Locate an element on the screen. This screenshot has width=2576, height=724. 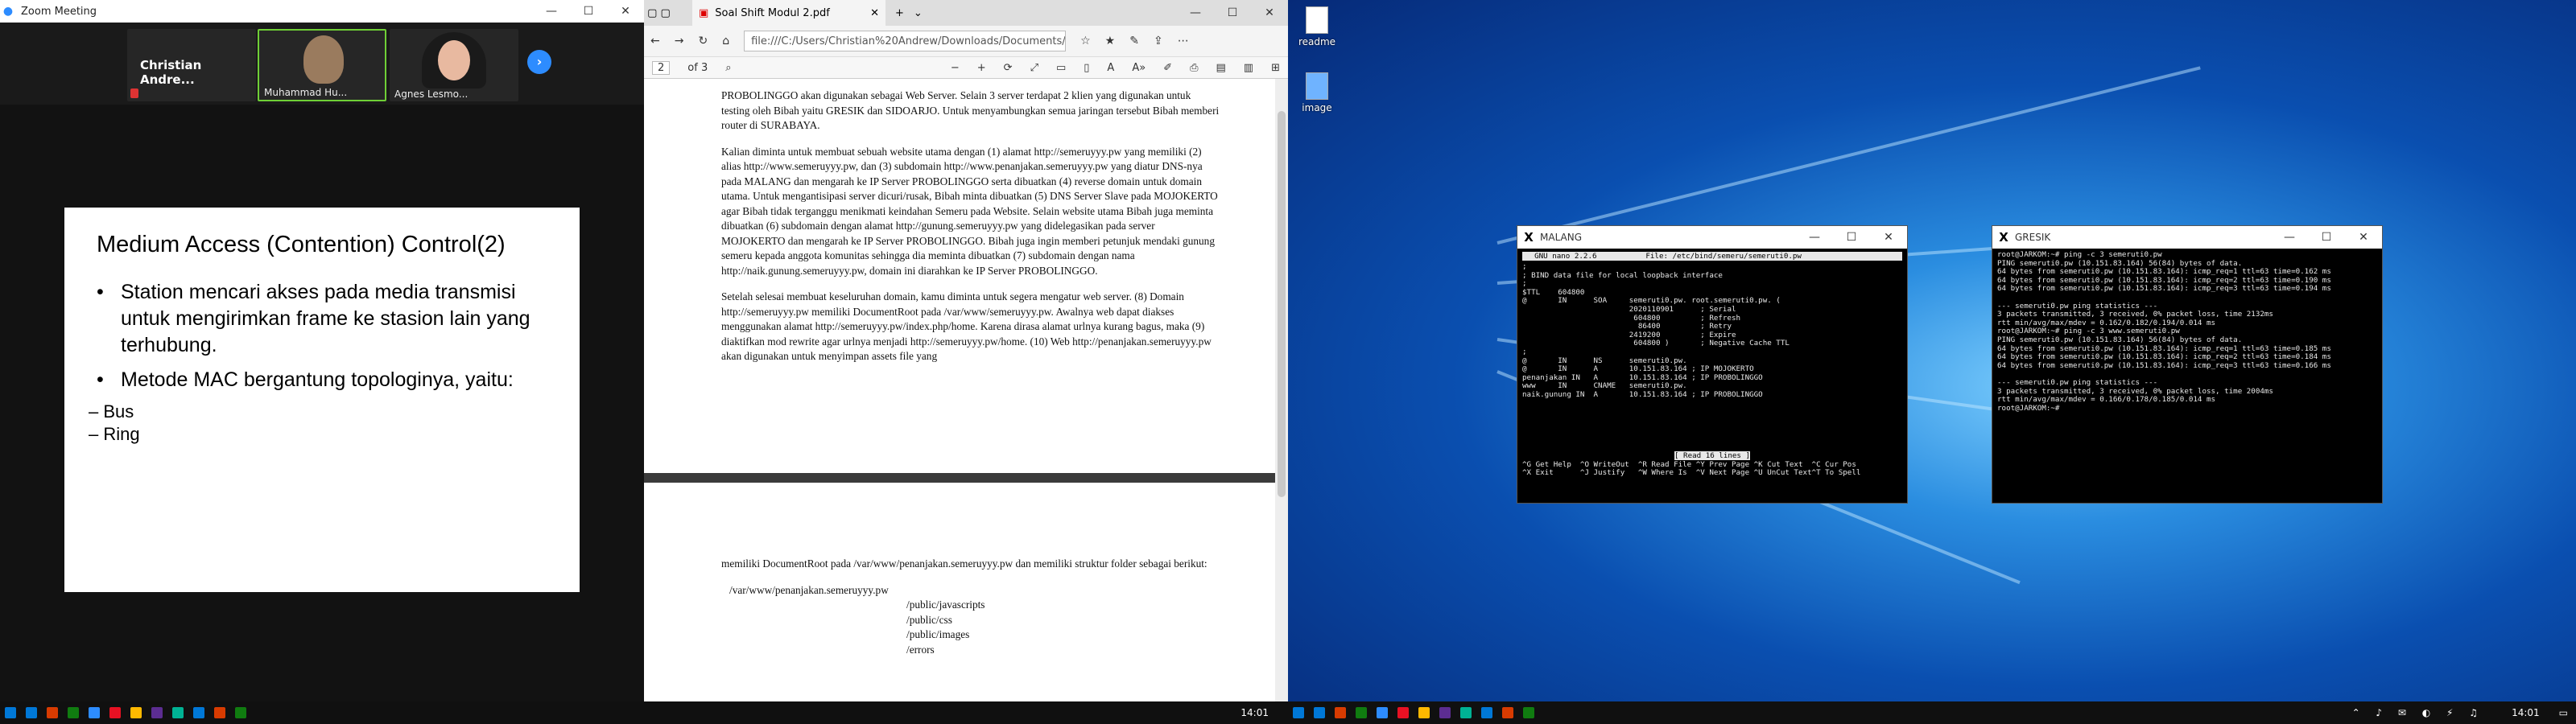
pin-icon: ⊞ is located at coordinates (1275, 68).